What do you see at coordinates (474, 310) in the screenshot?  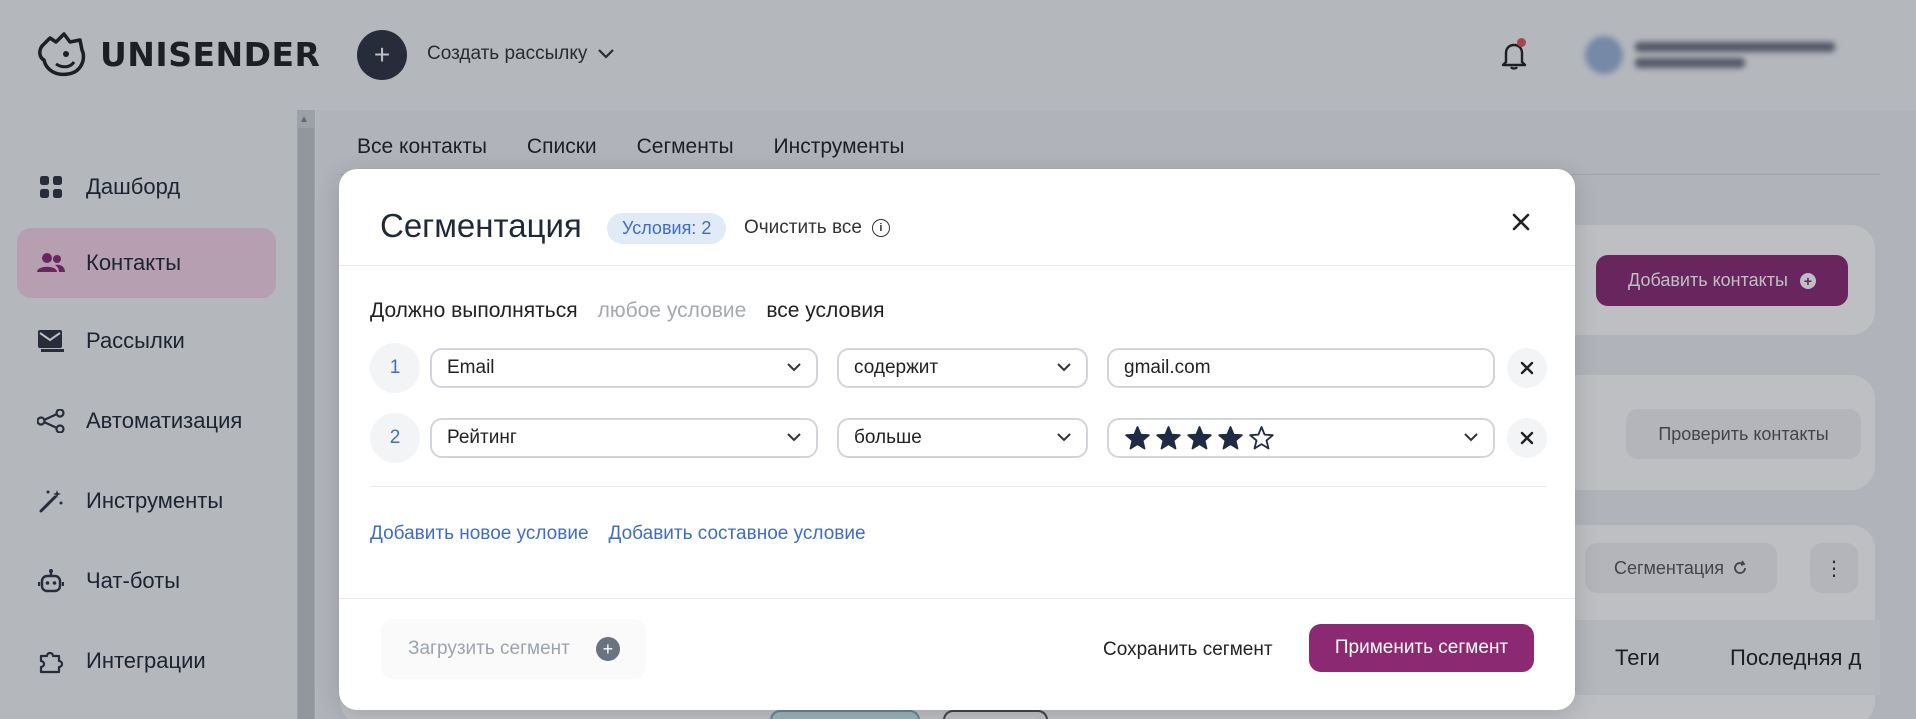 I see `match-mode-label: Должно выполняться` at bounding box center [474, 310].